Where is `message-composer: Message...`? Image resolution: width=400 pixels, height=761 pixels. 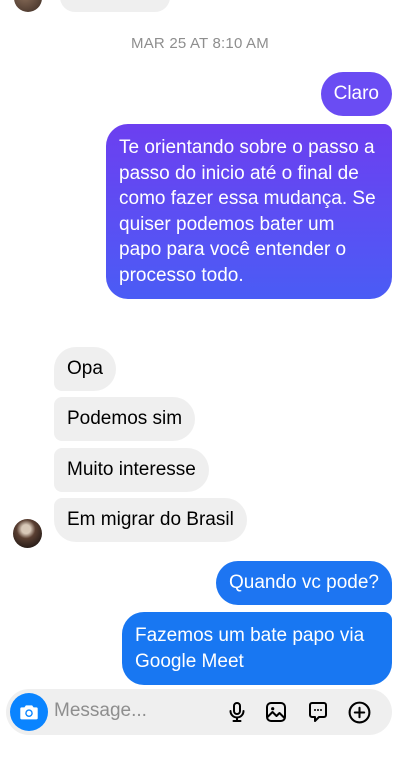
message-composer: Message... is located at coordinates (199, 712).